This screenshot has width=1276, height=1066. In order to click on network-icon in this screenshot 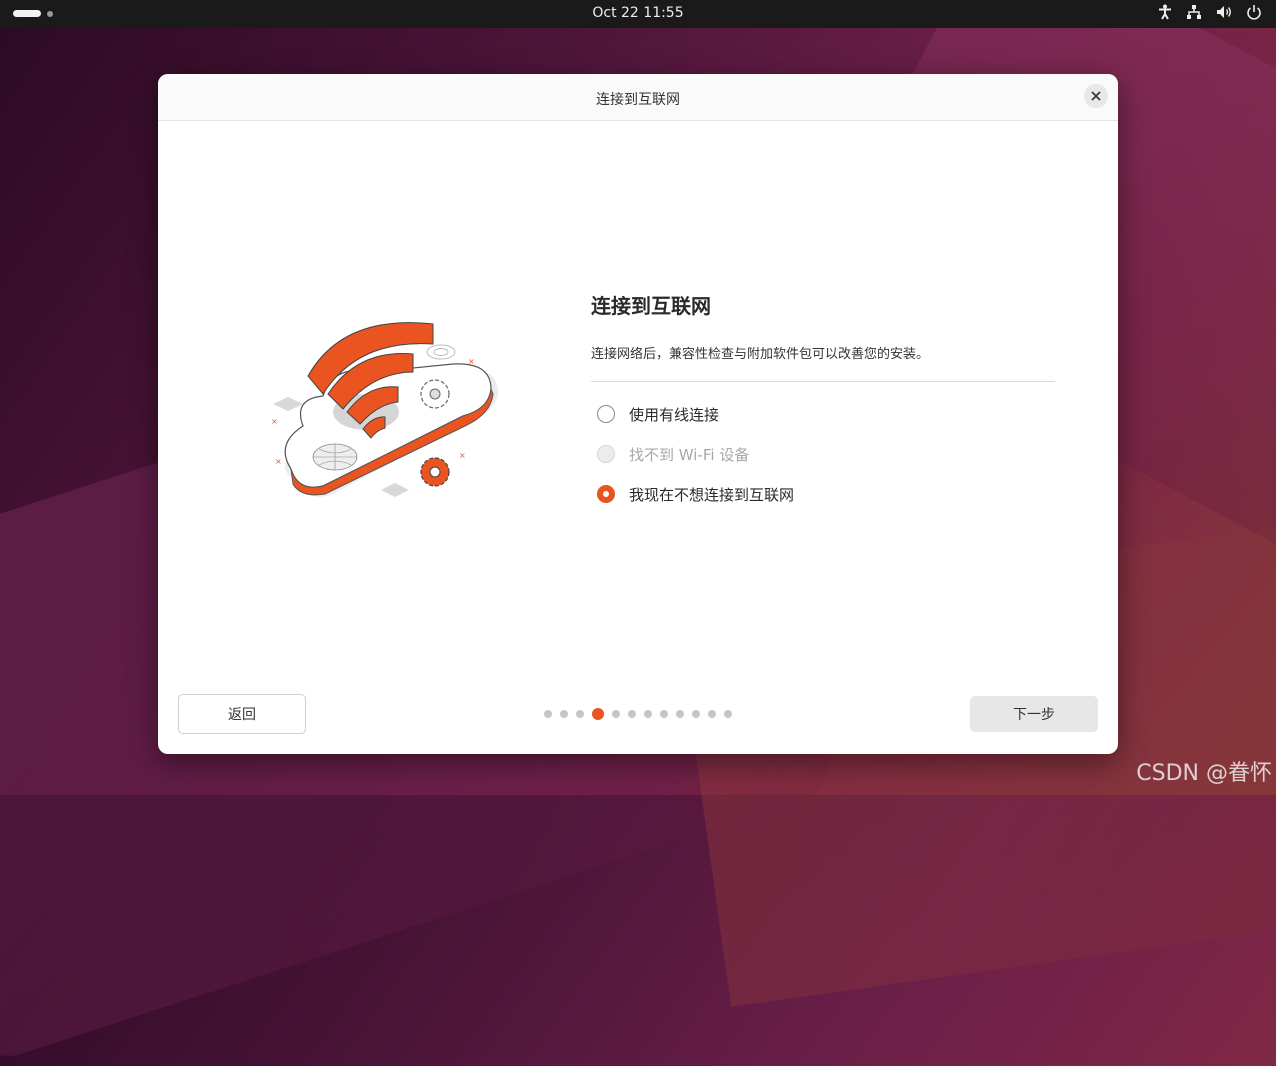, I will do `click(1194, 12)`.